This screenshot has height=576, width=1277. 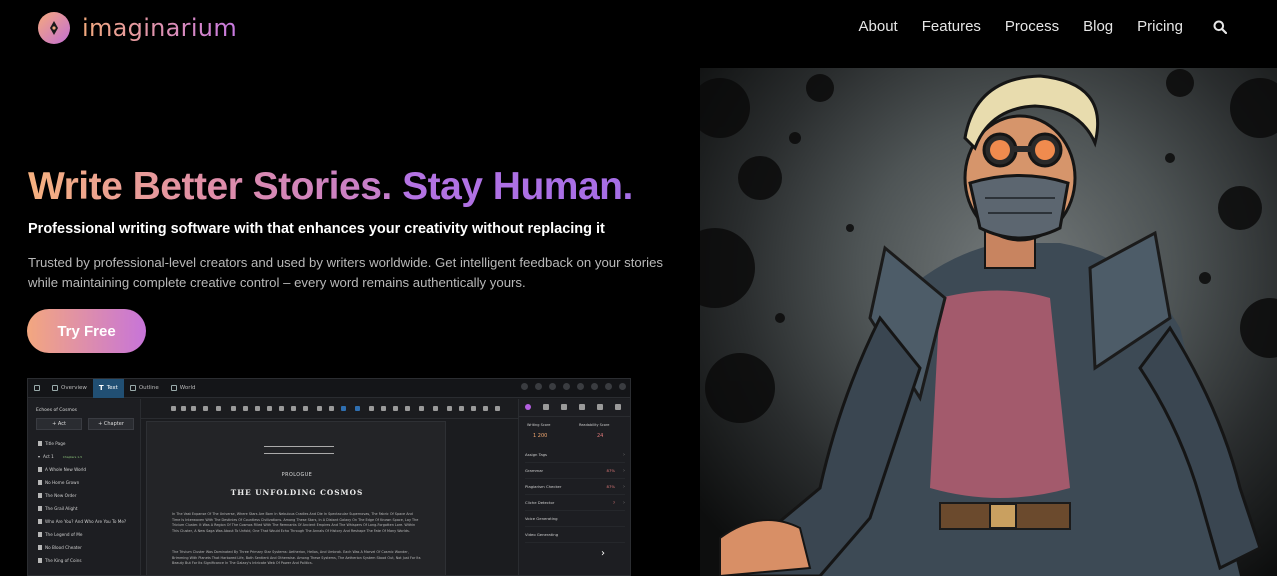 I want to click on chevron-right-icon: ›, so click(x=603, y=553).